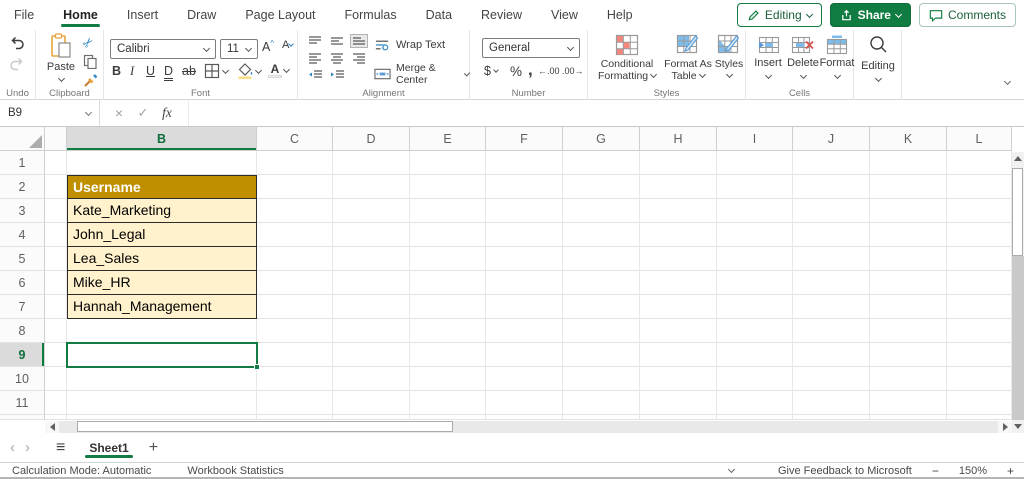 The height and width of the screenshot is (479, 1024). I want to click on cell-C11, so click(295, 403).